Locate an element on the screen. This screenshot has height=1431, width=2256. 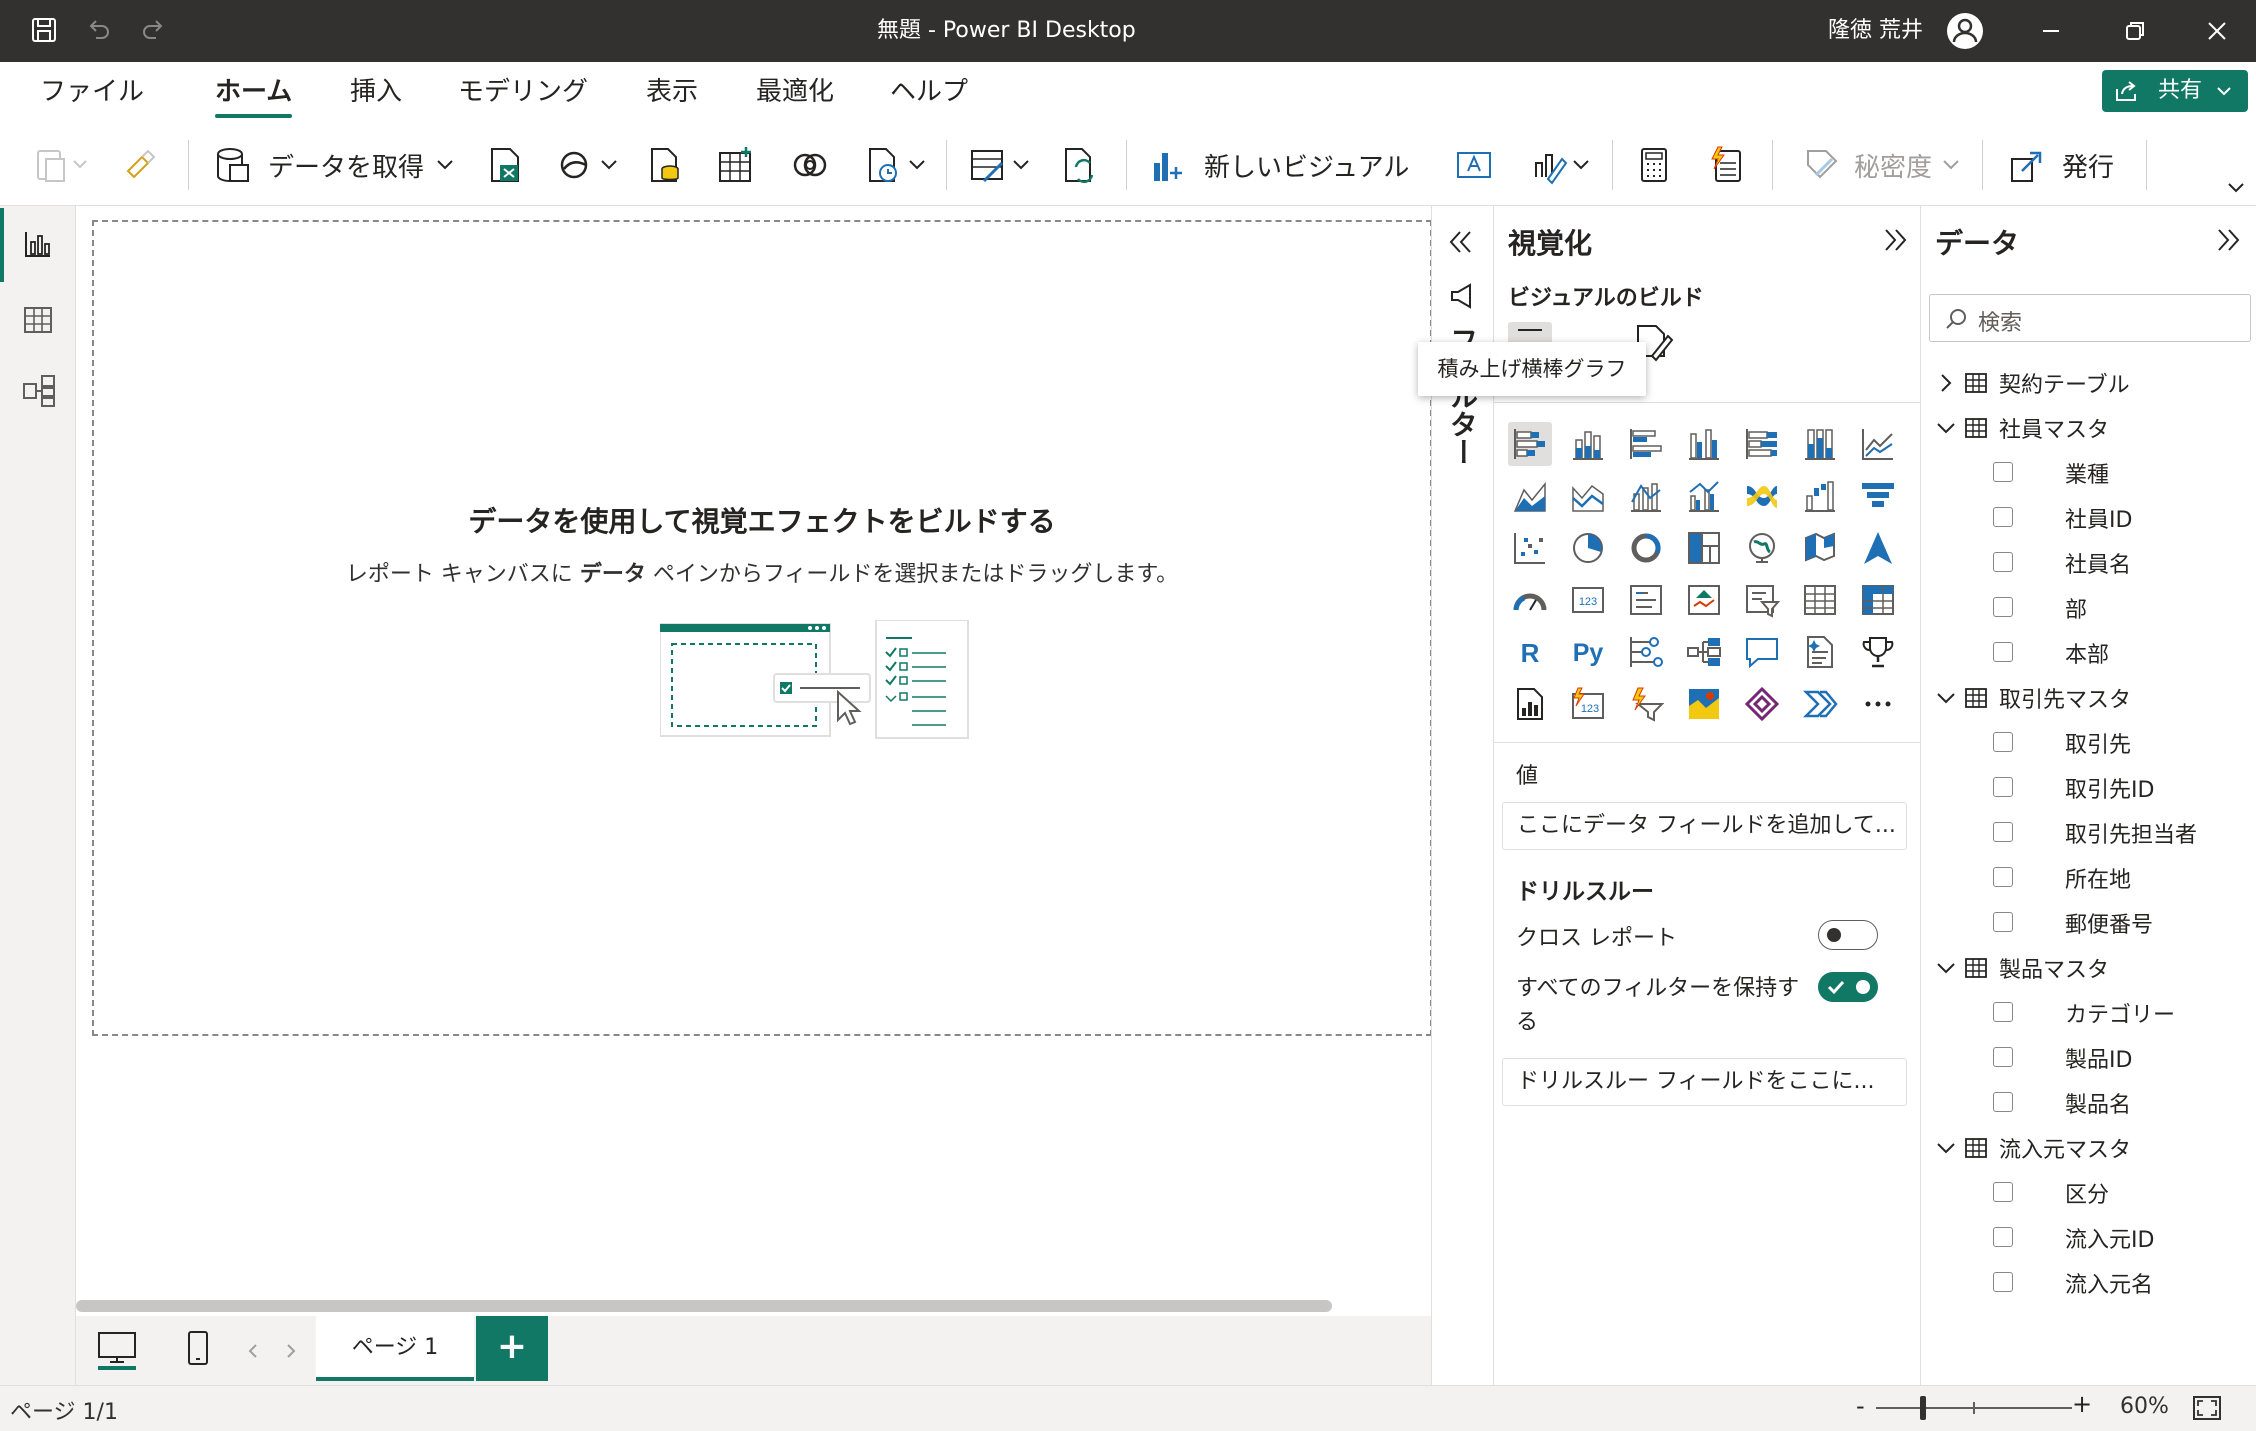
matrix-icon is located at coordinates (1878, 600).